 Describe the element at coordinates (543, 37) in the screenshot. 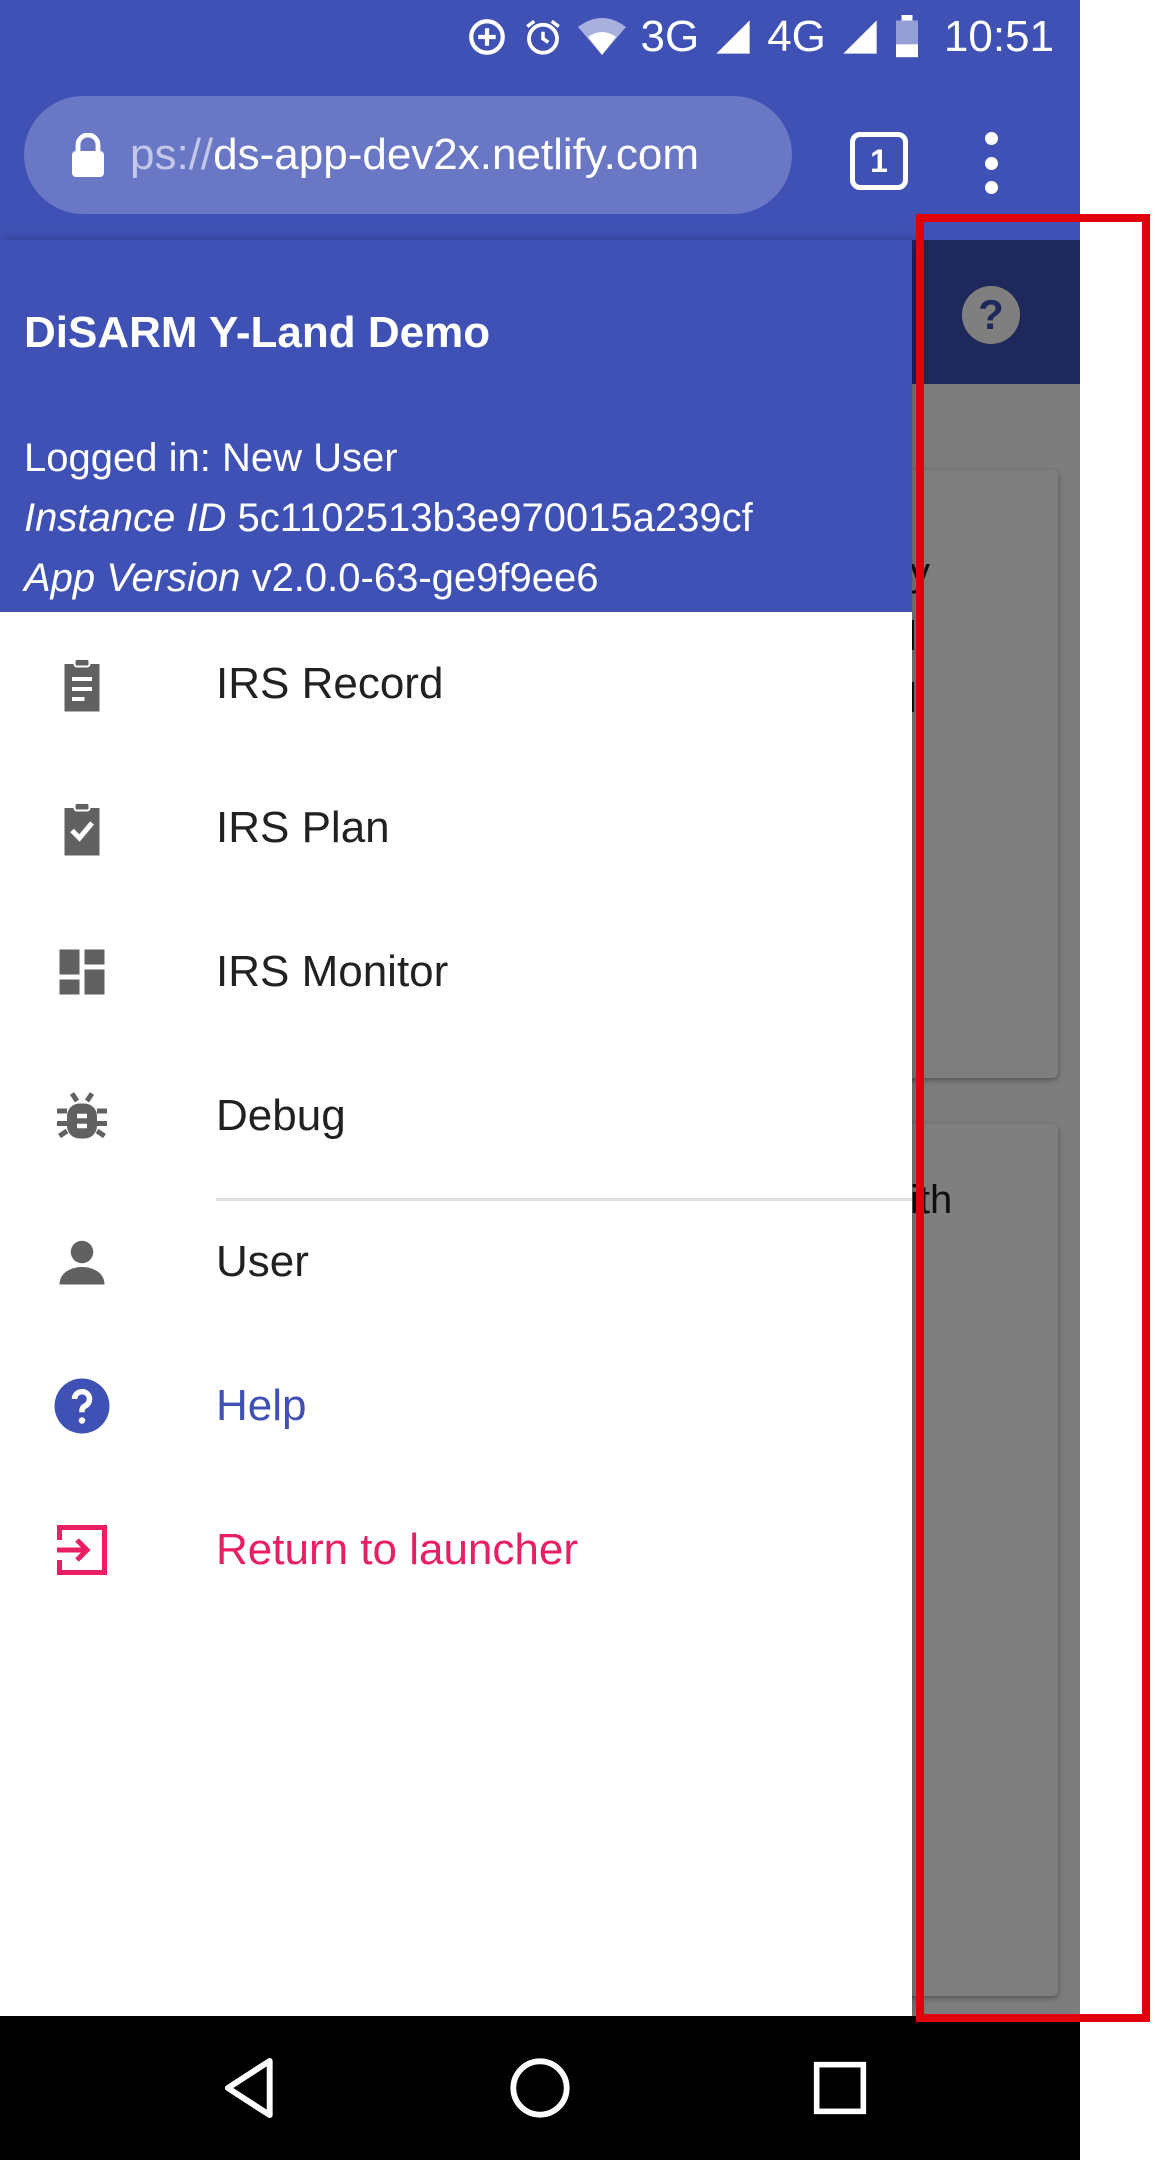

I see `alarm-icon` at that location.